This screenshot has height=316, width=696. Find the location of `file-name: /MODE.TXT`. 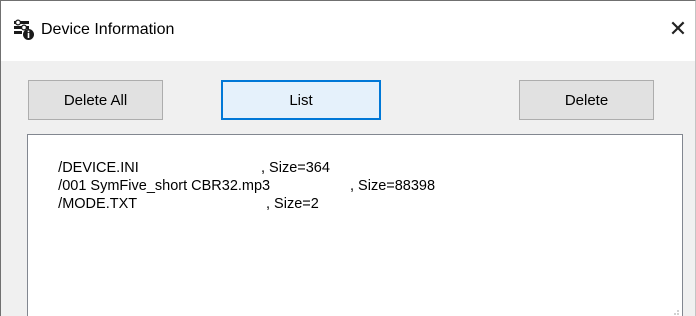

file-name: /MODE.TXT is located at coordinates (98, 204).